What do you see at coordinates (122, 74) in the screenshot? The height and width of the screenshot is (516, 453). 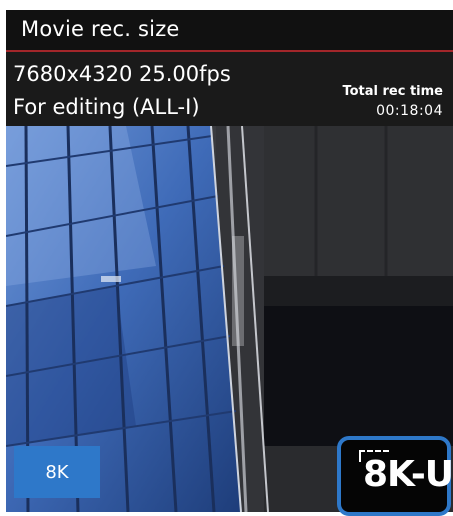 I see `resolution-fps-text: 7680x4320 25.00fps` at bounding box center [122, 74].